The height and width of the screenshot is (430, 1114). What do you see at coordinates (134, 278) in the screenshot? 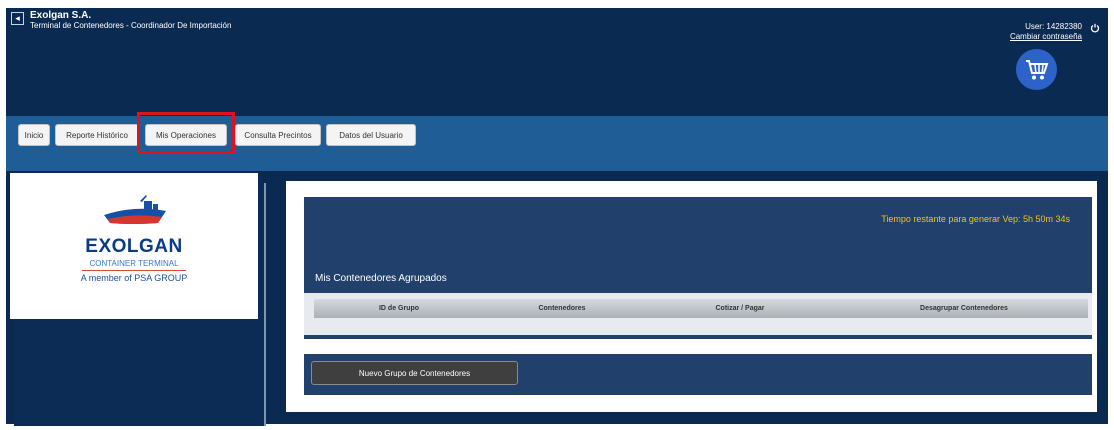
I see `logo-tagline: A member of PSA GROUP` at bounding box center [134, 278].